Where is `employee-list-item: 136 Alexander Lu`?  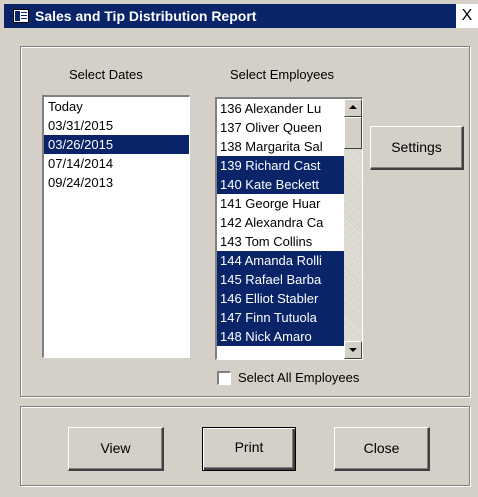 employee-list-item: 136 Alexander Lu is located at coordinates (280, 108).